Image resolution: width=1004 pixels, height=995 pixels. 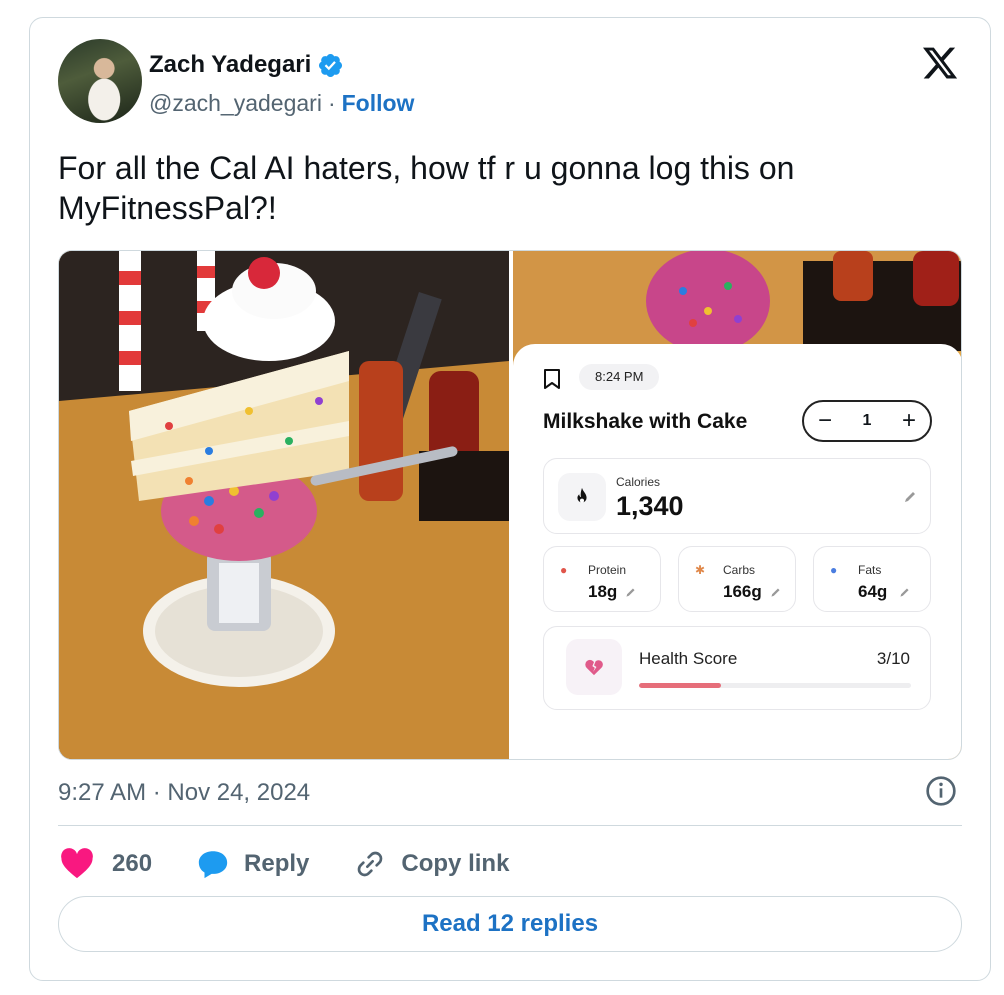 I want to click on health-score-bar, so click(x=775, y=685).